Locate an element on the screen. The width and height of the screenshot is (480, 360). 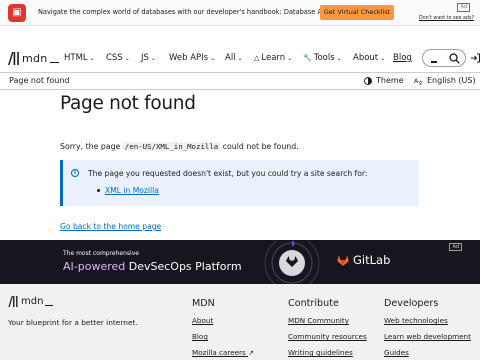
footer-heading: Contribute is located at coordinates (313, 303).